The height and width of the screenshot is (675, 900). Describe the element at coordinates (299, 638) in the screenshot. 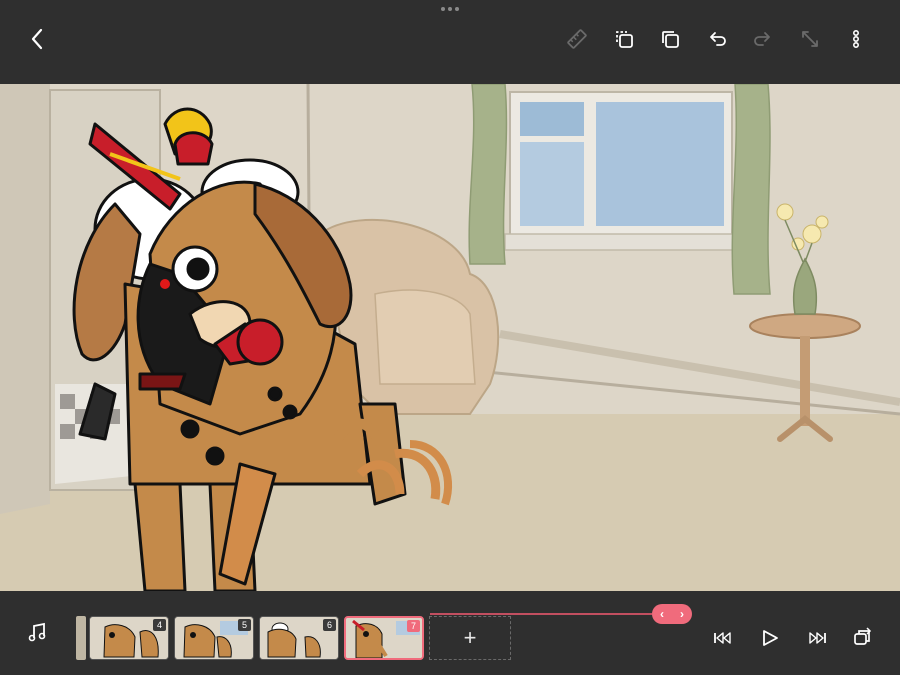

I see `frame-thumbnail: 6` at that location.